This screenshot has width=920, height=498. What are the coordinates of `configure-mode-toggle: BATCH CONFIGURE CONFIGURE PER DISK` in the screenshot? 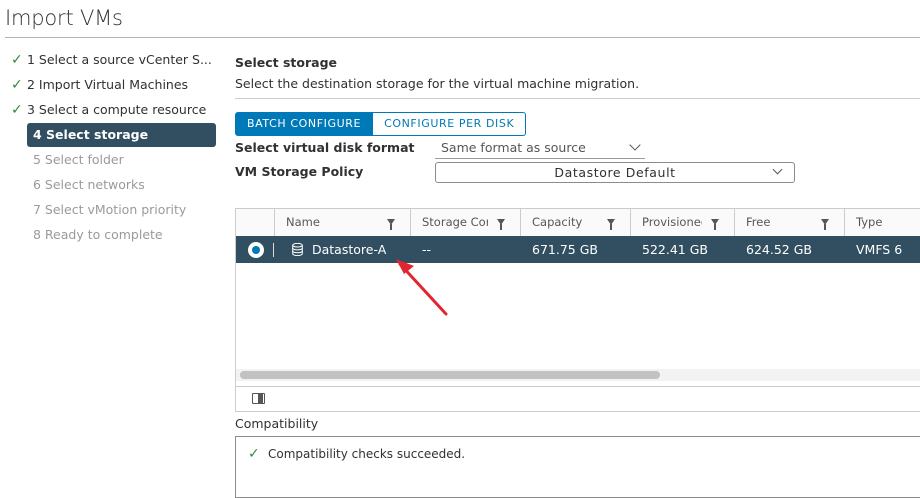 It's located at (381, 124).